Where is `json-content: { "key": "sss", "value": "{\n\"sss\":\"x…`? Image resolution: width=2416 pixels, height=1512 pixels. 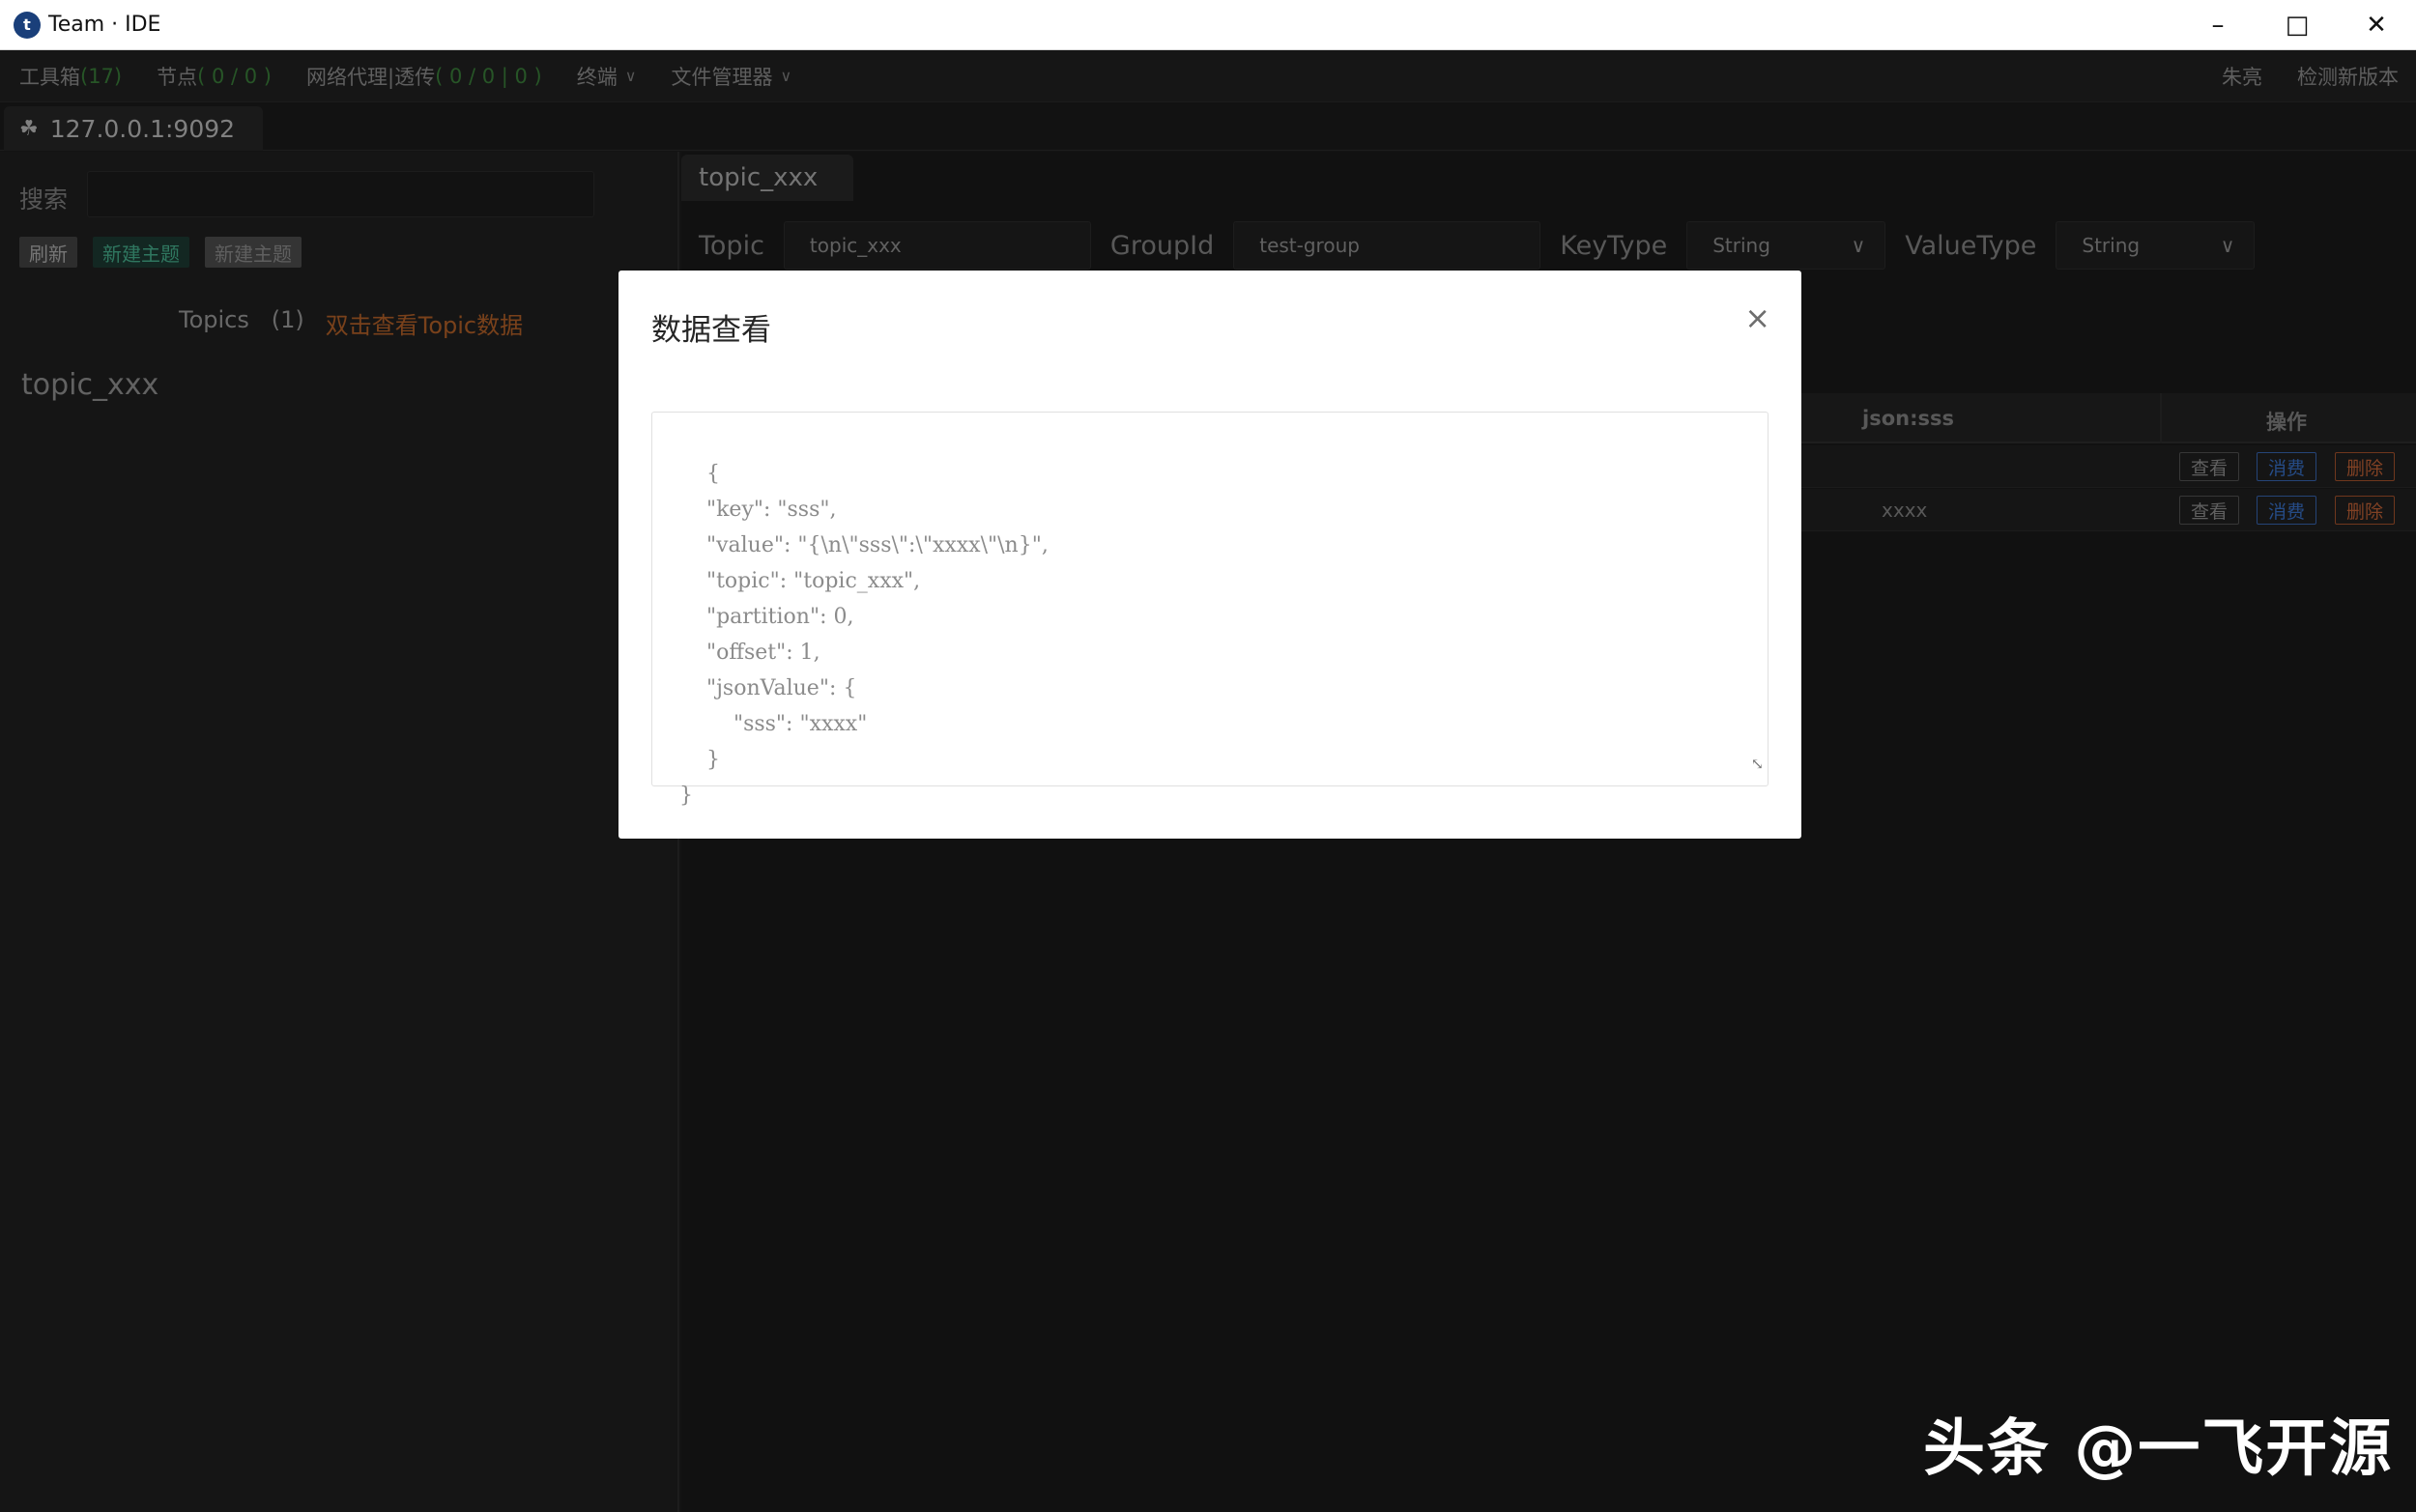
json-content: { "key": "sss", "value": "{\n\"sss\":\"x… is located at coordinates (864, 635).